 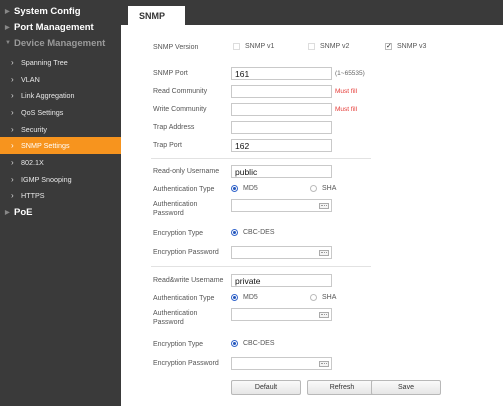 I want to click on readwrite-username-input: private, so click(x=281, y=280).